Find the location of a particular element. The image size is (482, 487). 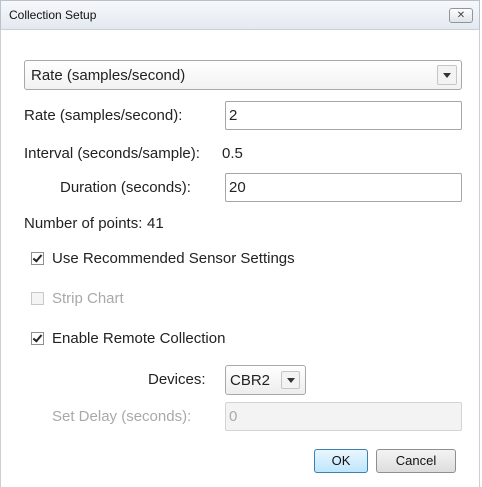

number-of-points-label: Number of points: is located at coordinates (83, 223).